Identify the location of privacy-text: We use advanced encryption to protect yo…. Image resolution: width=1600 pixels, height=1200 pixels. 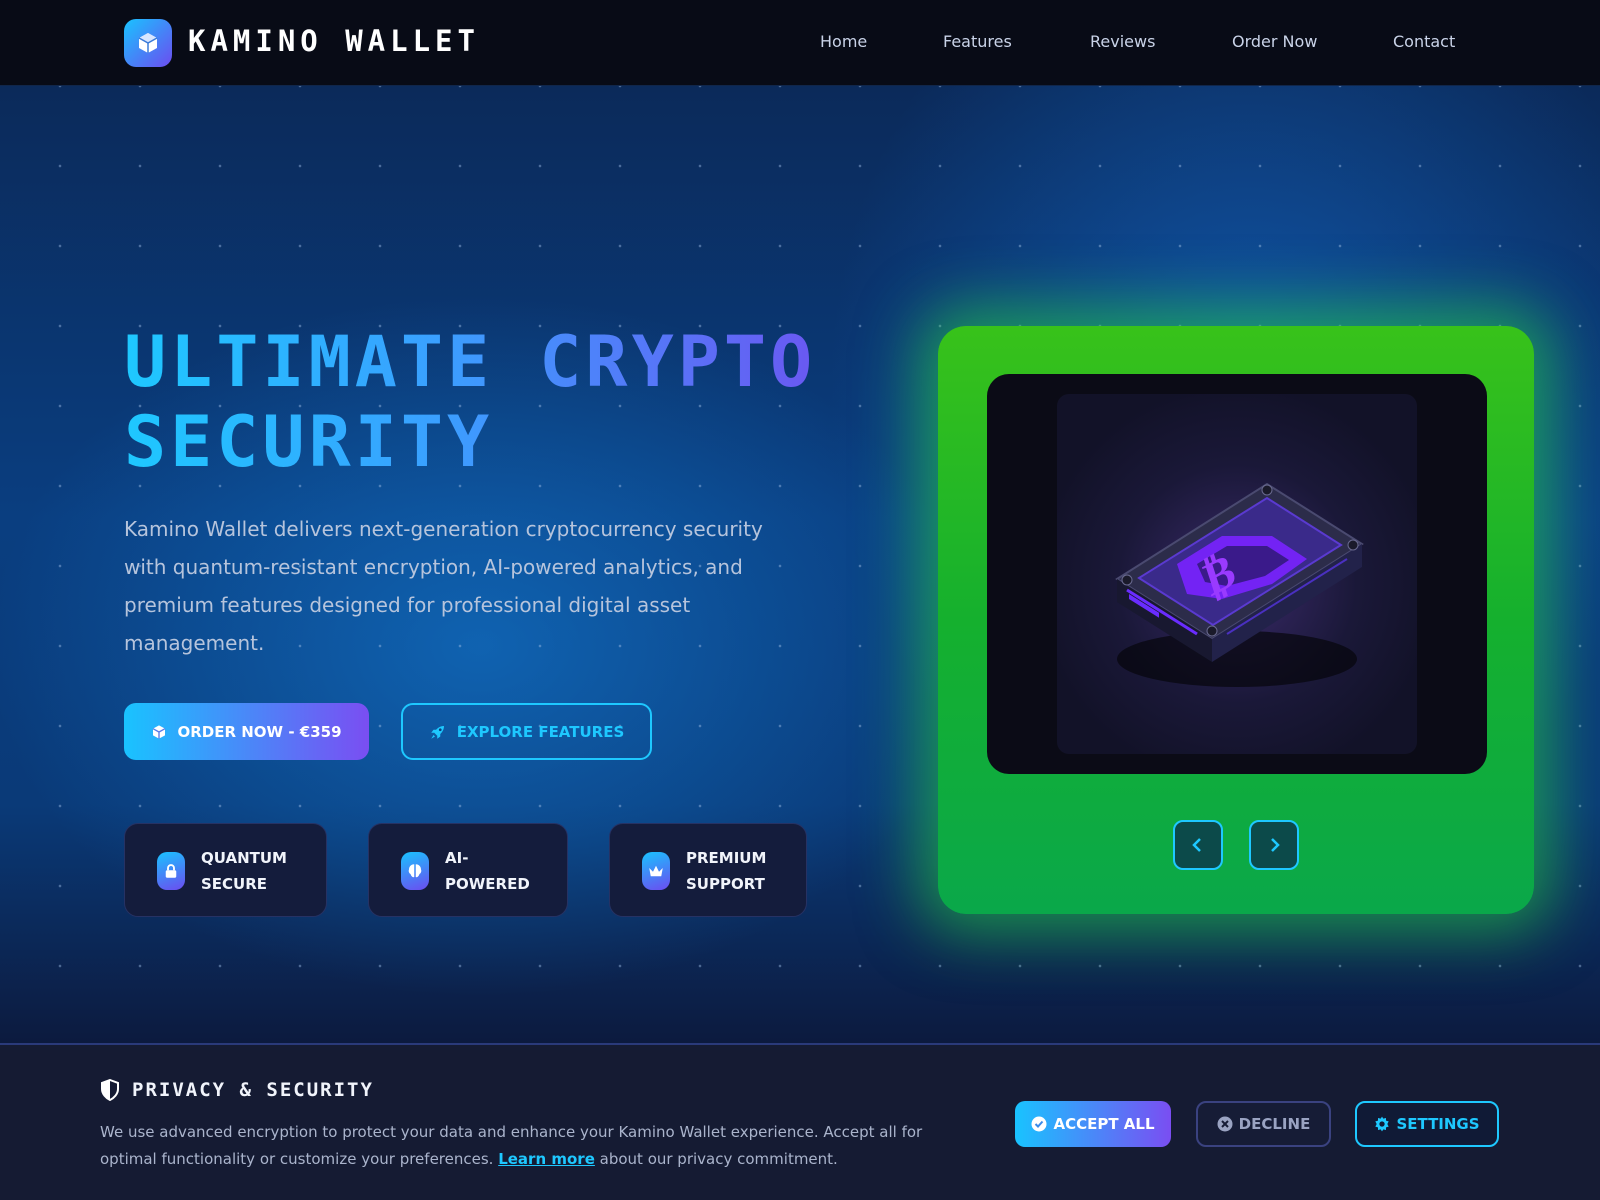
(530, 1146).